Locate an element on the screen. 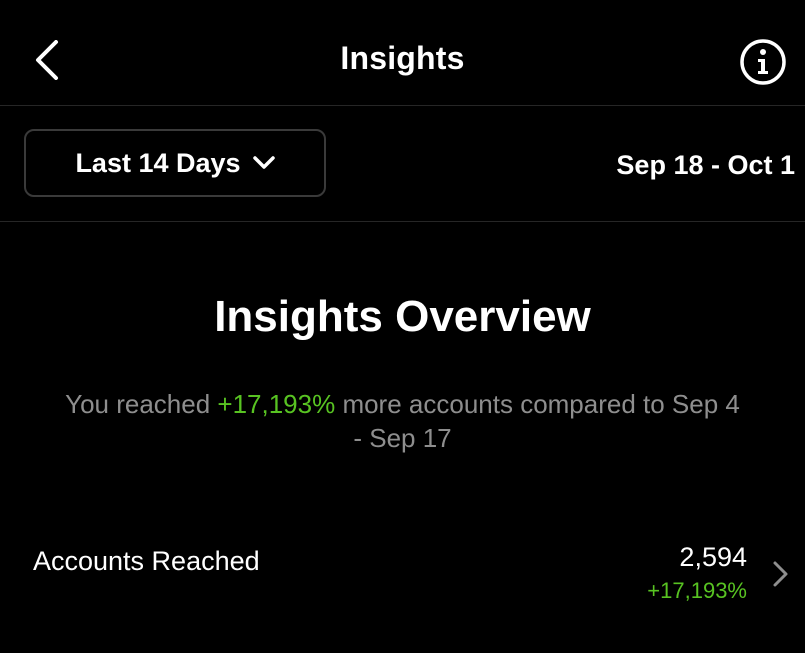 The width and height of the screenshot is (805, 653). date-range-text: Sep 18 - Oct 1 is located at coordinates (705, 165).